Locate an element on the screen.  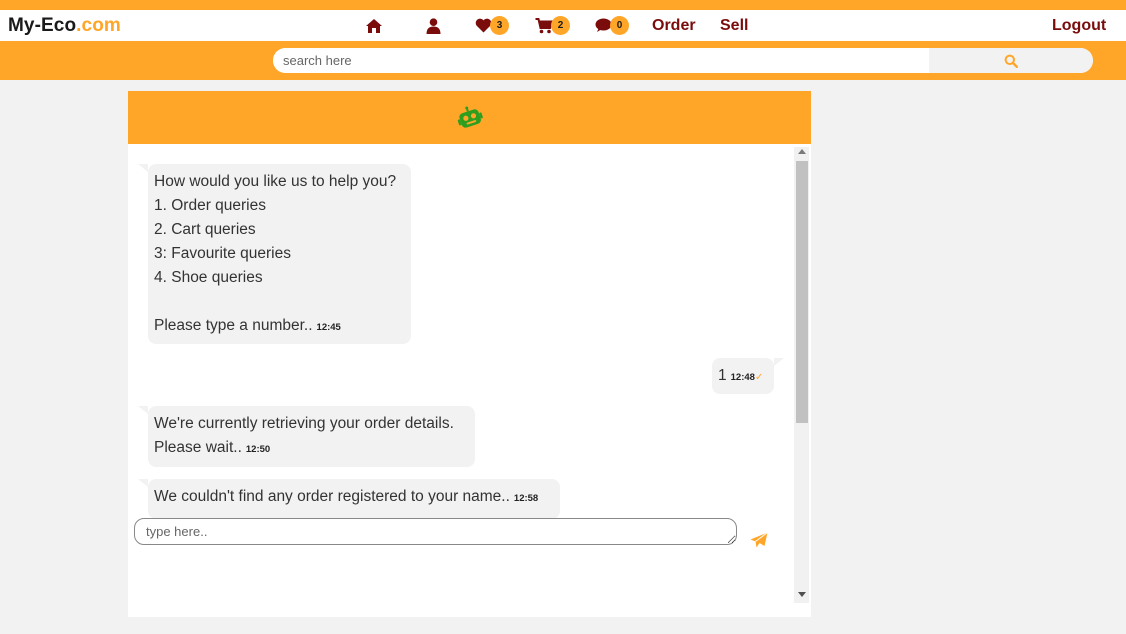
message-line: Please type a number.. is located at coordinates (233, 325).